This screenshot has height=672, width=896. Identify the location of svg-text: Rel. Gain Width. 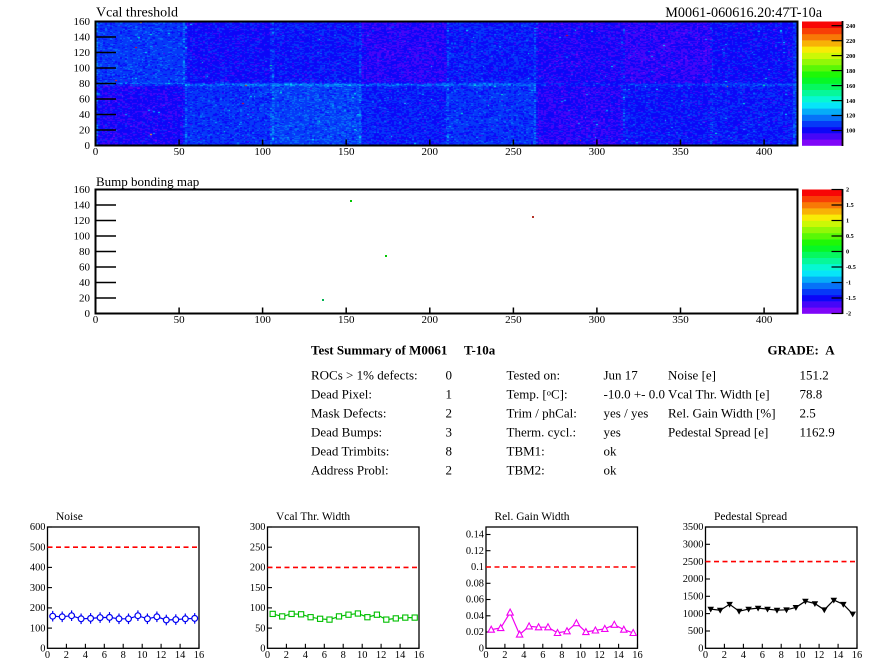
(532, 517).